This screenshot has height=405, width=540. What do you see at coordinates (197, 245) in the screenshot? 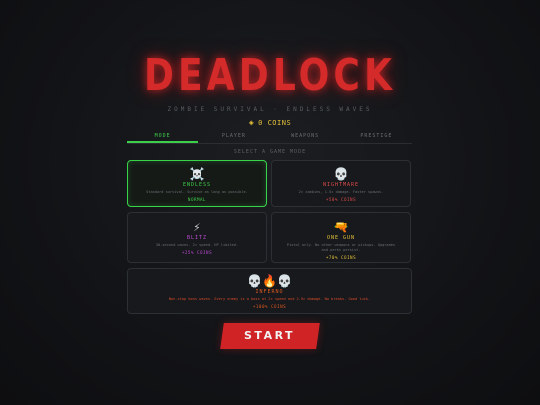
I see `mode-description: 30-second waves. 2× speed. HP limited.` at bounding box center [197, 245].